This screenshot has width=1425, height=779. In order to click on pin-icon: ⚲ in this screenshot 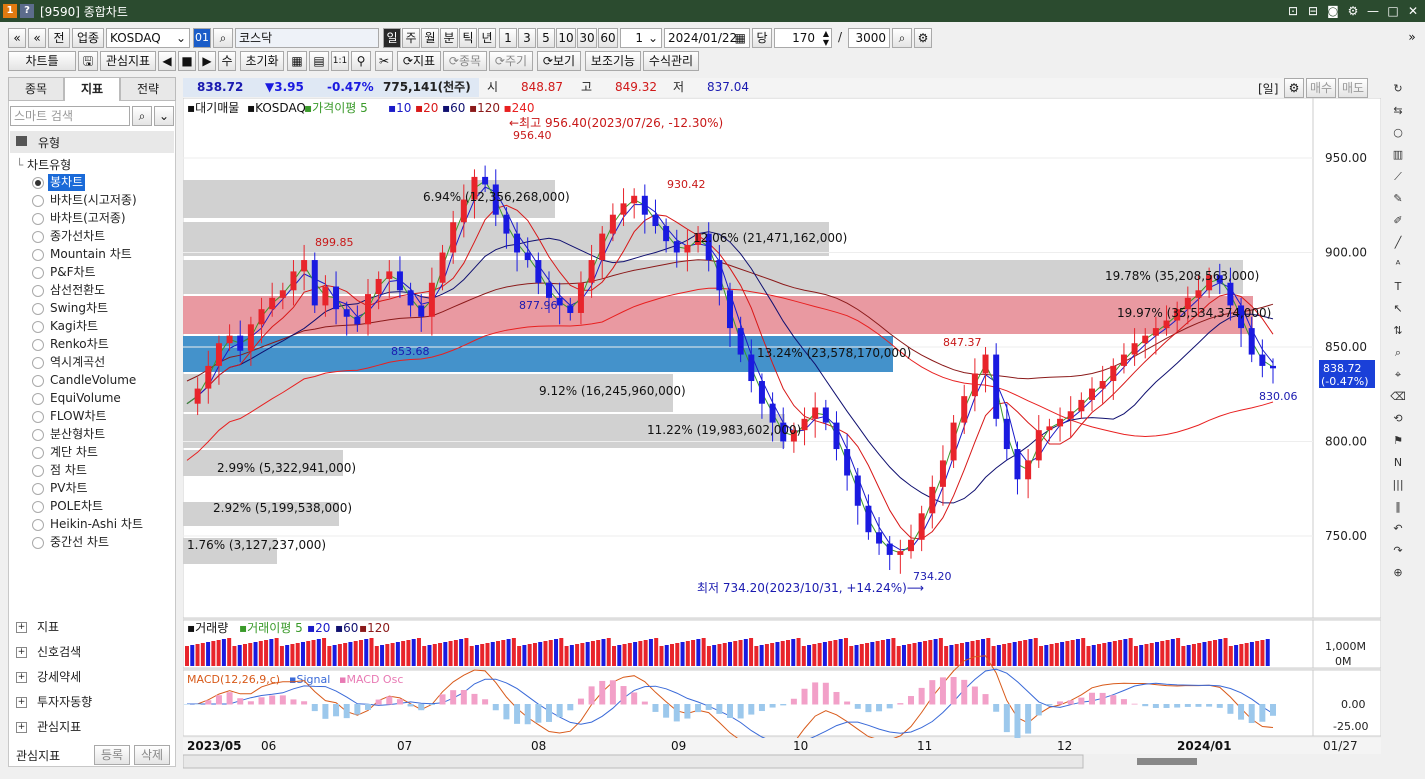, I will do `click(361, 61)`.